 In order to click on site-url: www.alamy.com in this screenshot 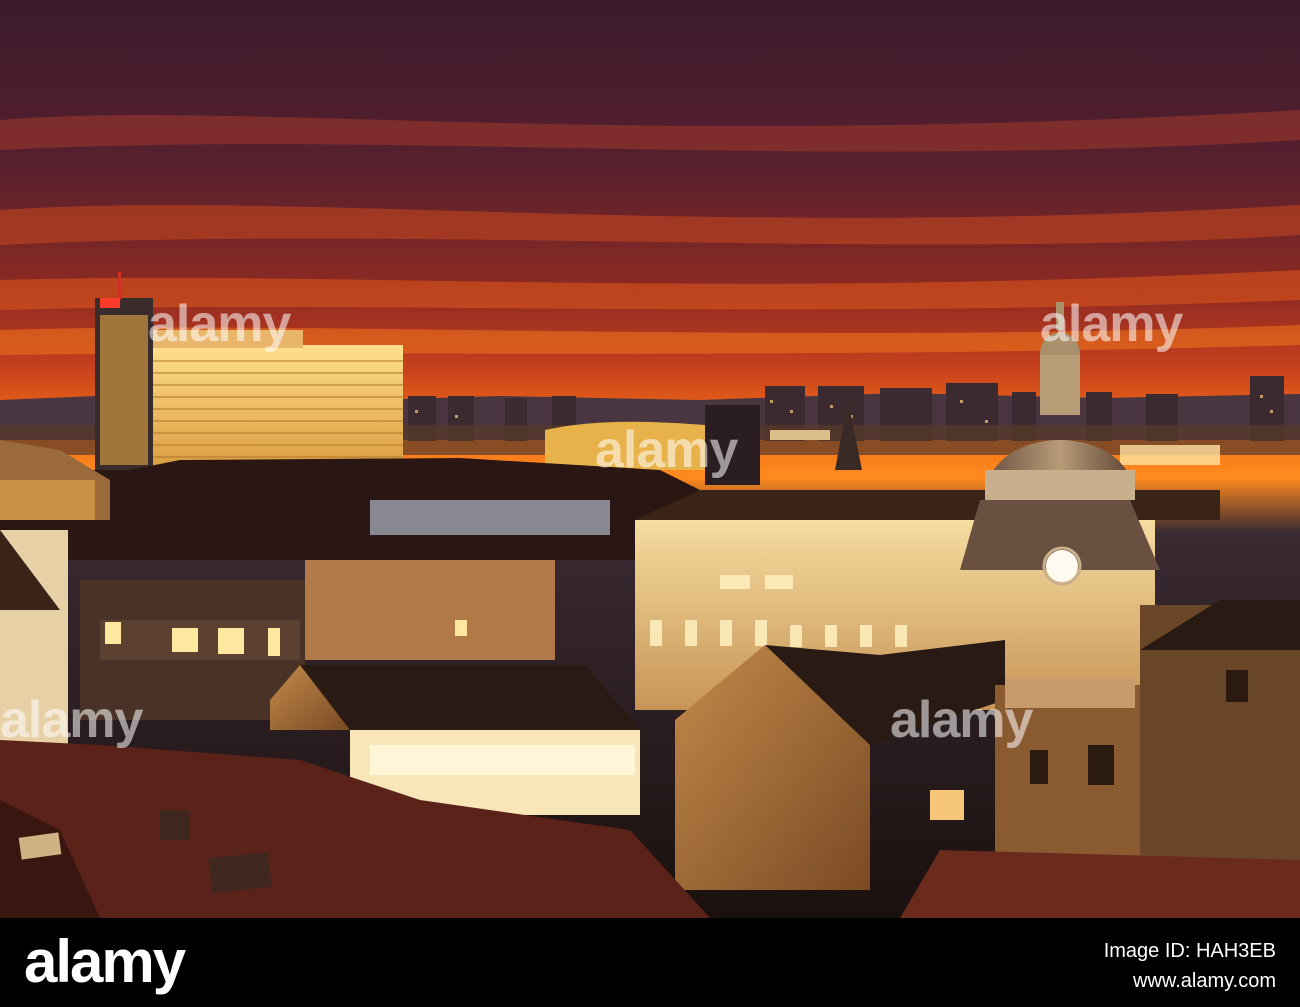, I will do `click(1204, 981)`.